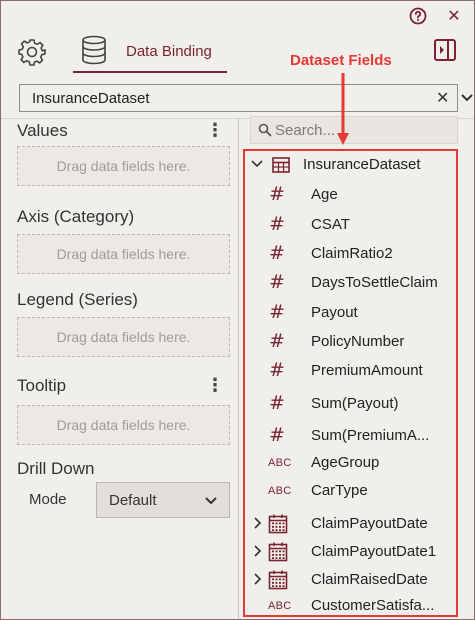 This screenshot has width=475, height=620. What do you see at coordinates (169, 51) in the screenshot?
I see `tab-data-binding-label: Data Binding` at bounding box center [169, 51].